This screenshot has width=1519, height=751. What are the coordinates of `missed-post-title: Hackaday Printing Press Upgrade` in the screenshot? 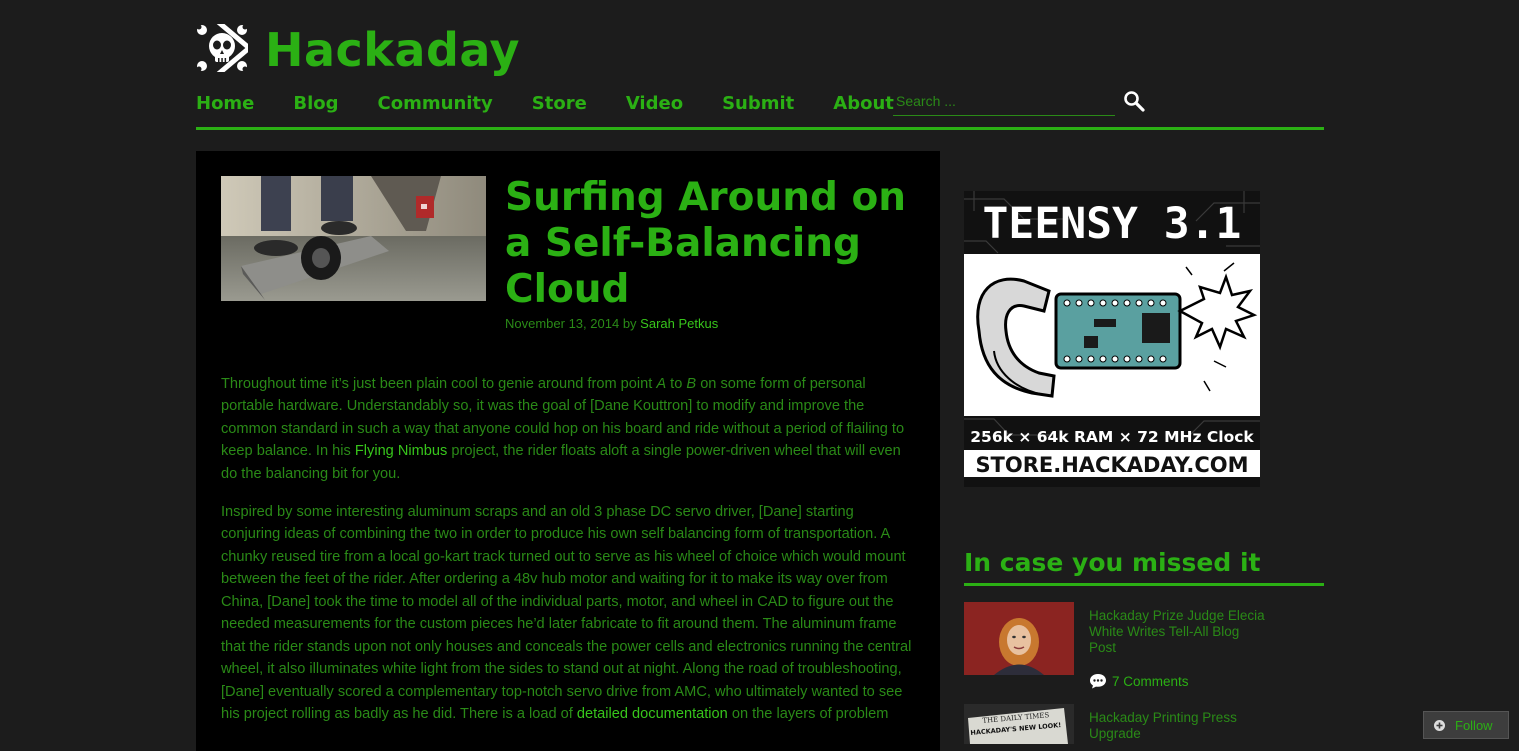 It's located at (1179, 726).